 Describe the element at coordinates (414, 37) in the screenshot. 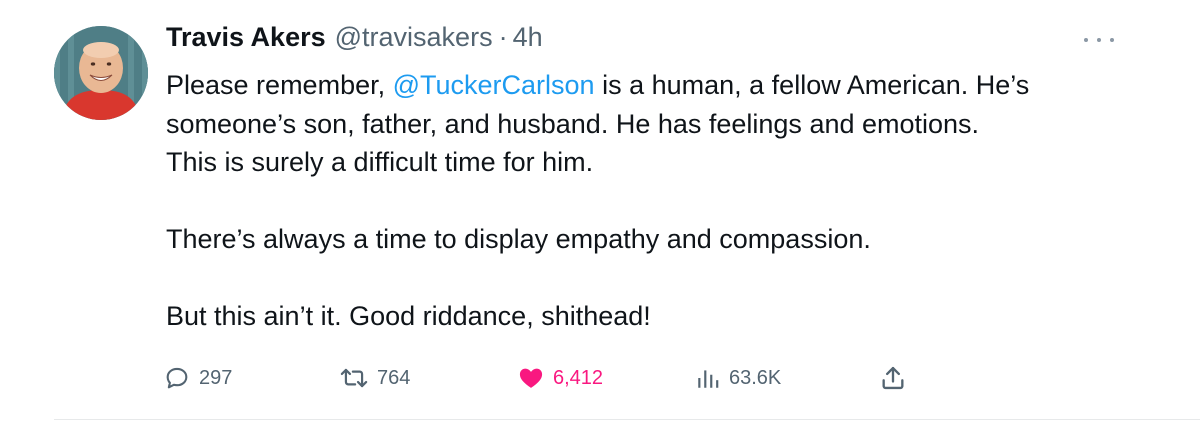

I see `author-handle: @travisakers` at that location.